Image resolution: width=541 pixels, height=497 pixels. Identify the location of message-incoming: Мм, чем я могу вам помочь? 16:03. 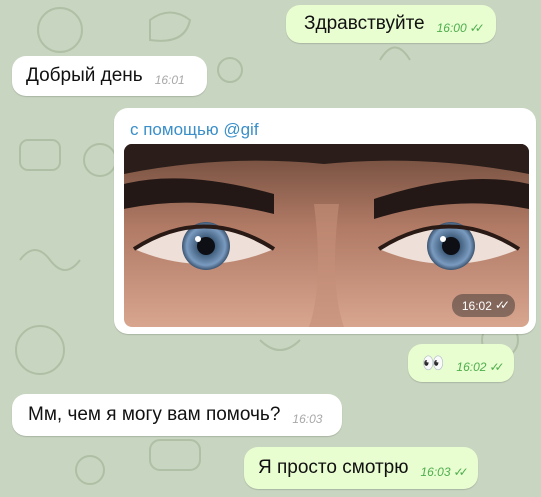
(177, 415).